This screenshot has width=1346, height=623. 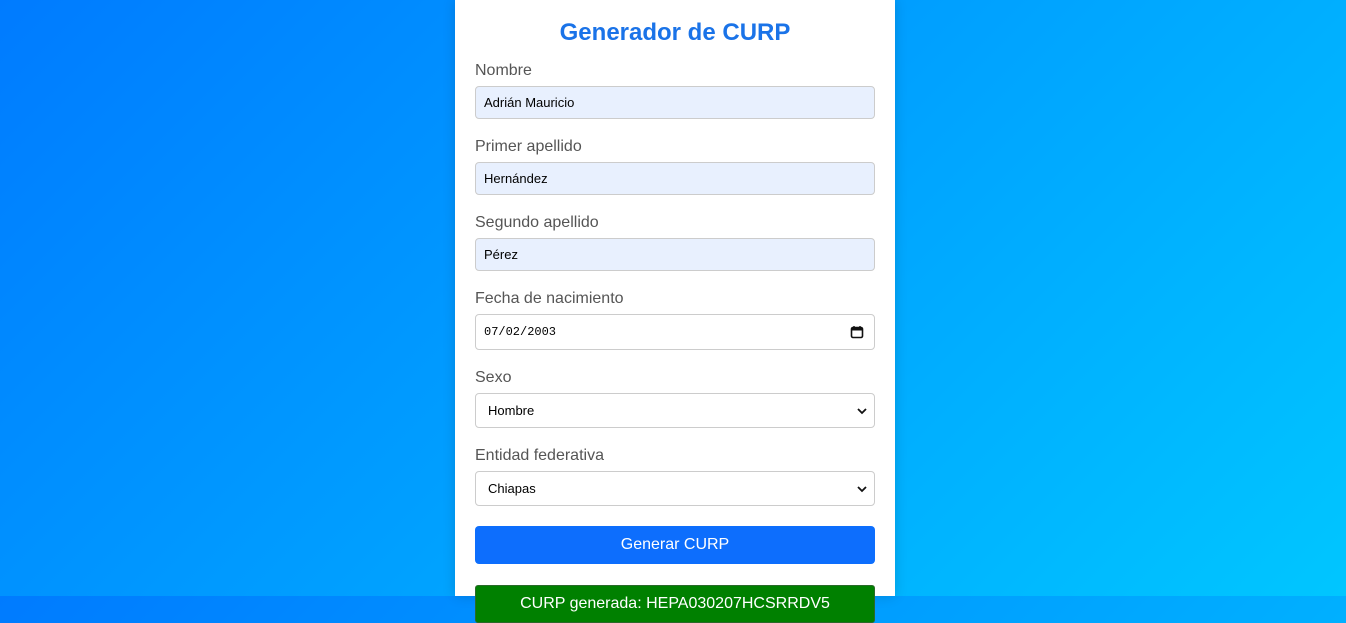 What do you see at coordinates (503, 70) in the screenshot?
I see `nombre-label: Nombre` at bounding box center [503, 70].